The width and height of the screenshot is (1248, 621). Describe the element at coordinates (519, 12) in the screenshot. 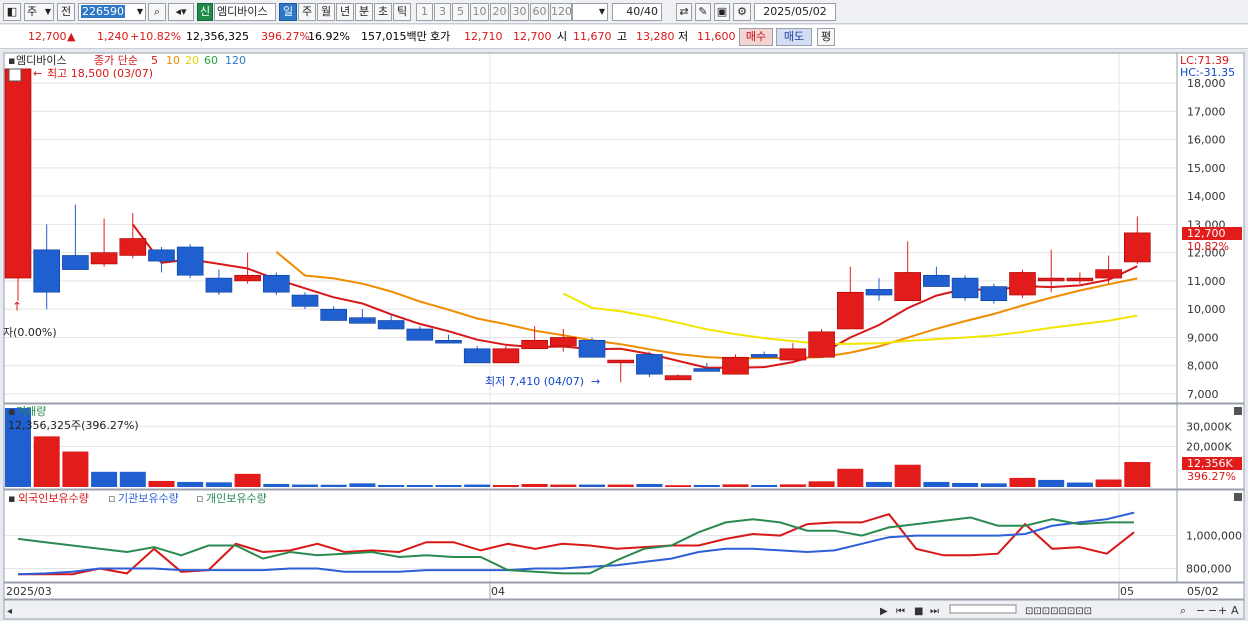

I see `interval-button-5: 30` at that location.